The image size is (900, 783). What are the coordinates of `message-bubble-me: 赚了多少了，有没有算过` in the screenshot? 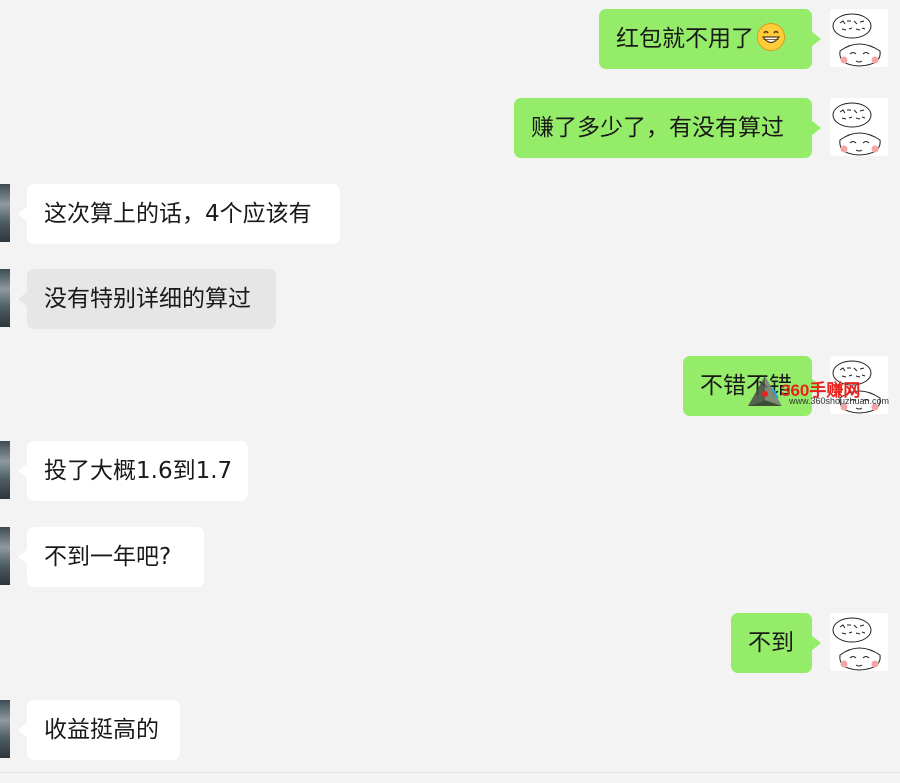 It's located at (667, 128).